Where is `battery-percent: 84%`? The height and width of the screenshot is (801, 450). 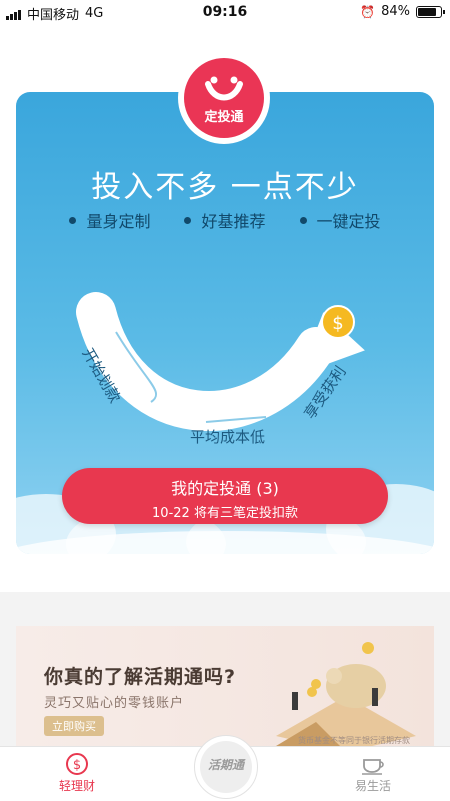 battery-percent: 84% is located at coordinates (395, 11).